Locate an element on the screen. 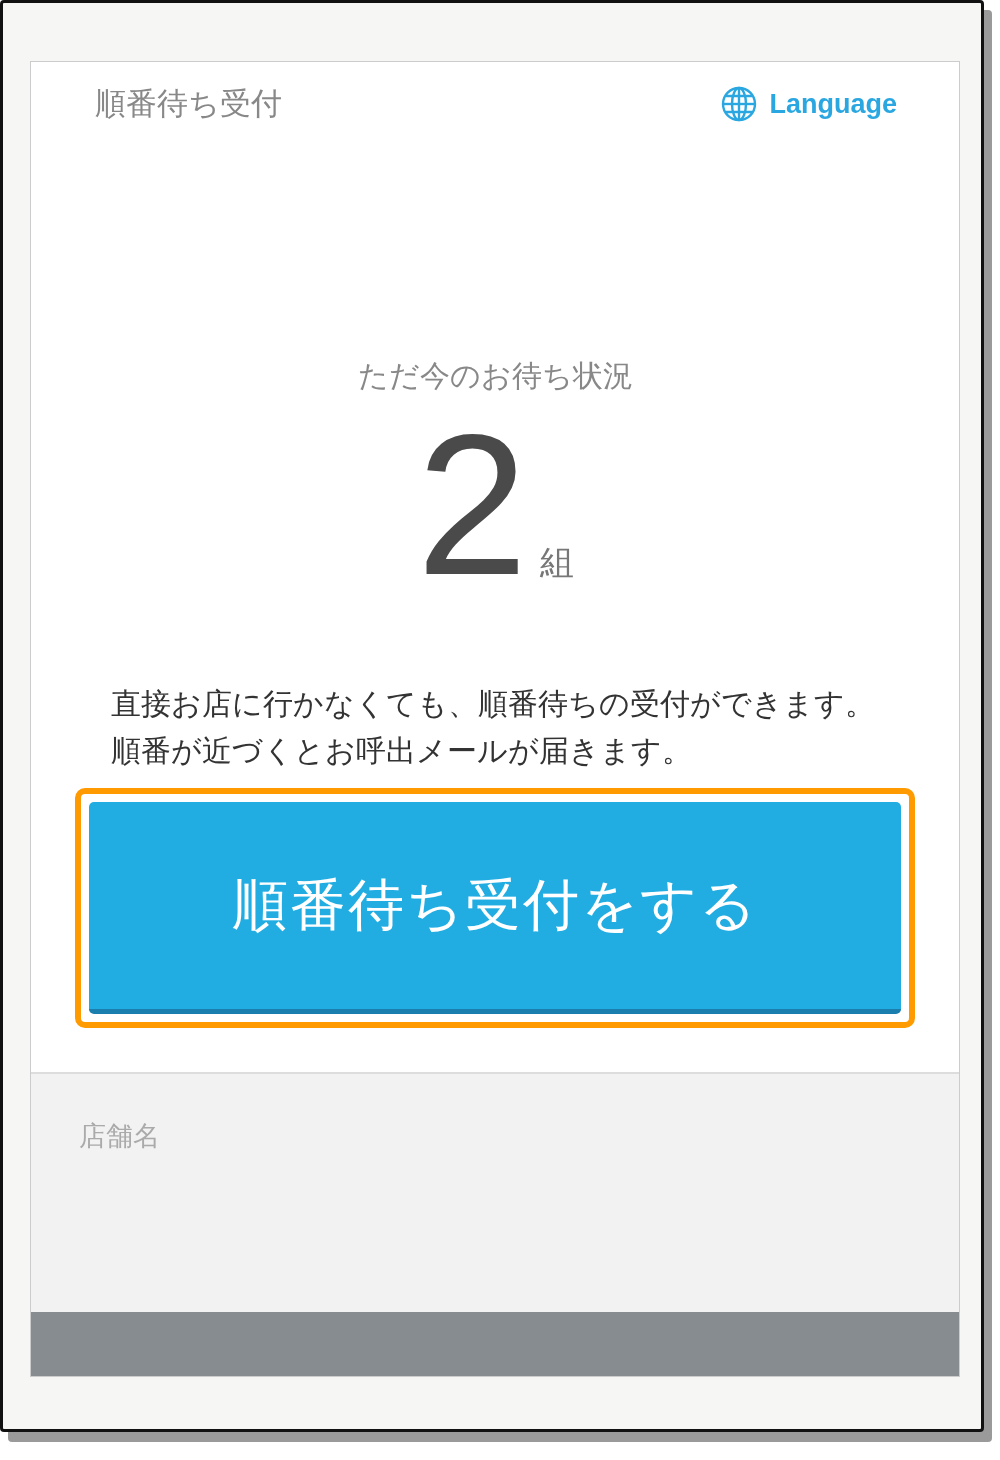 The width and height of the screenshot is (1000, 1460). app-title: 順番待ち受付 is located at coordinates (188, 103).